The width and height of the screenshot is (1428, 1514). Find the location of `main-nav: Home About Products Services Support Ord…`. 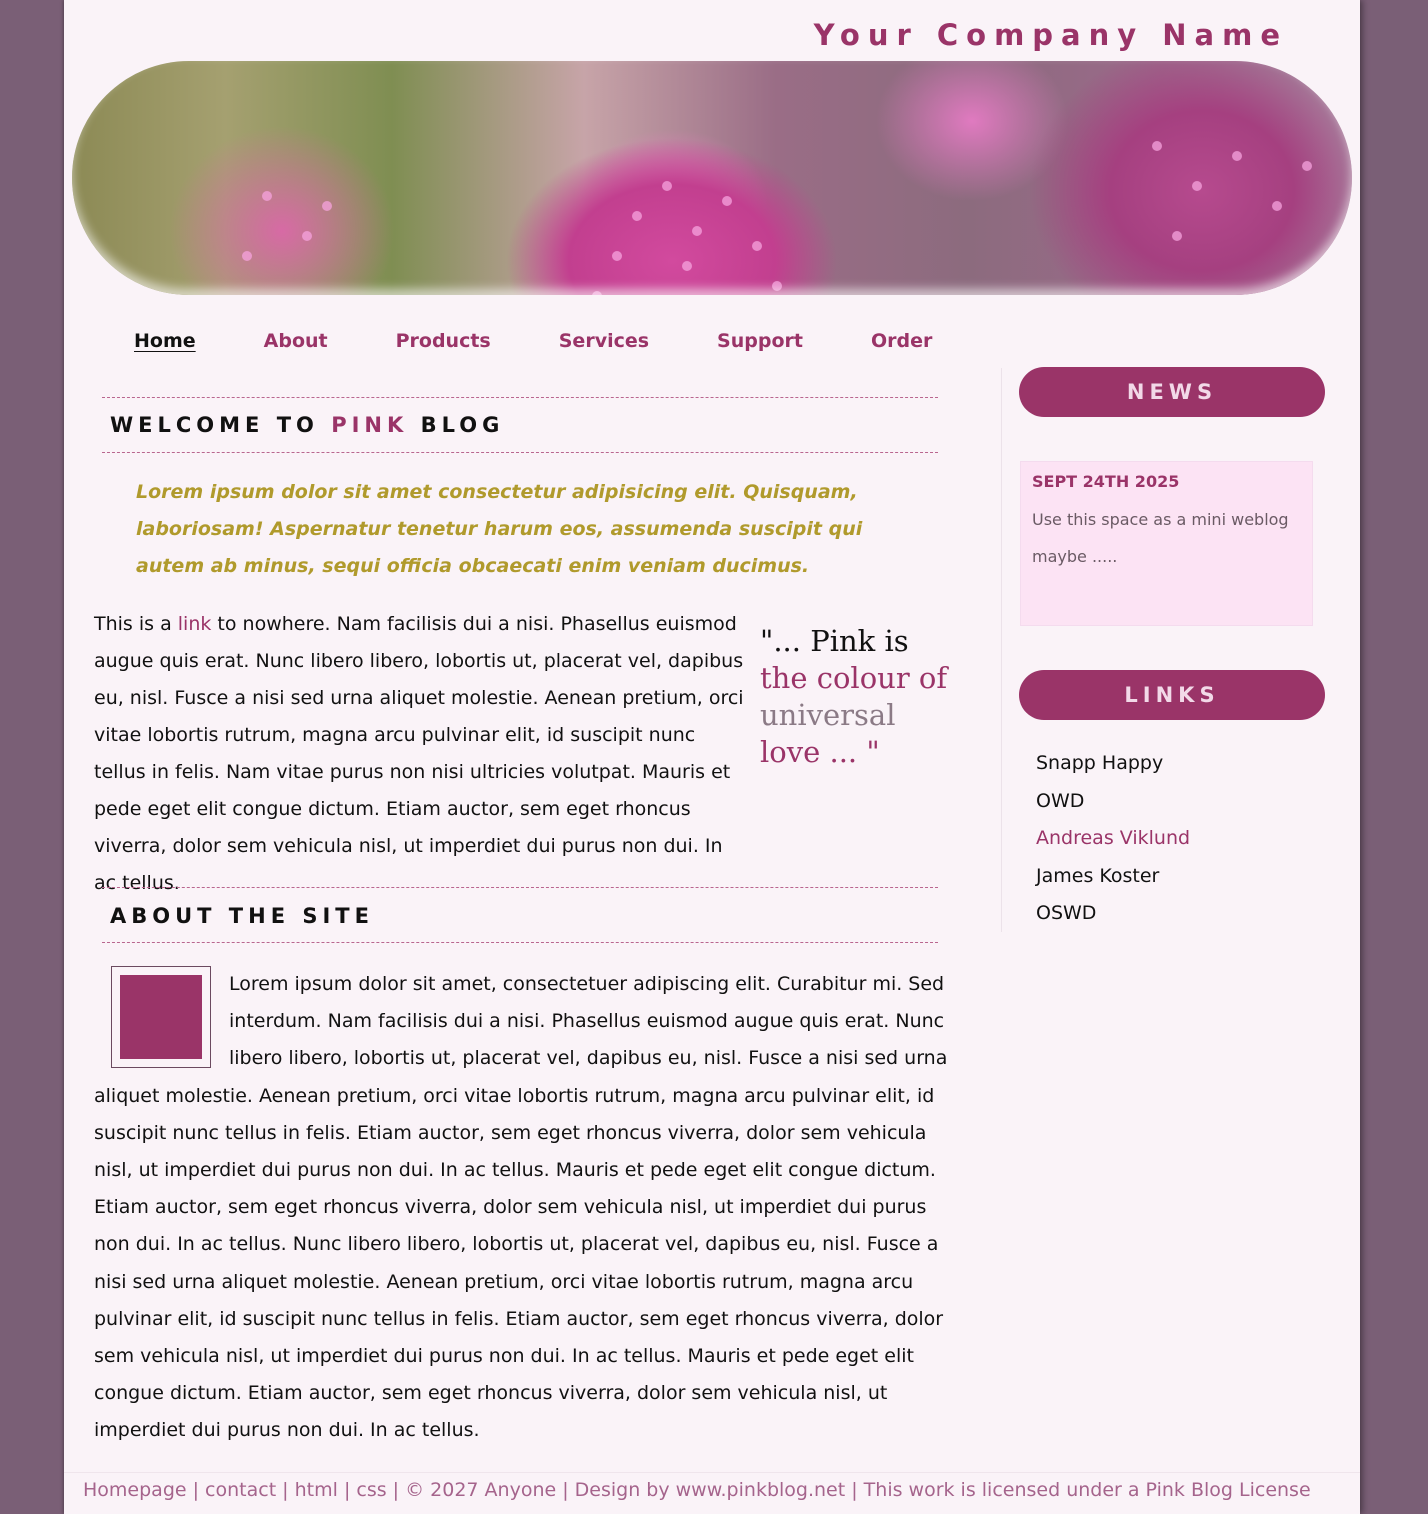

main-nav: Home About Products Services Support Ord… is located at coordinates (567, 341).